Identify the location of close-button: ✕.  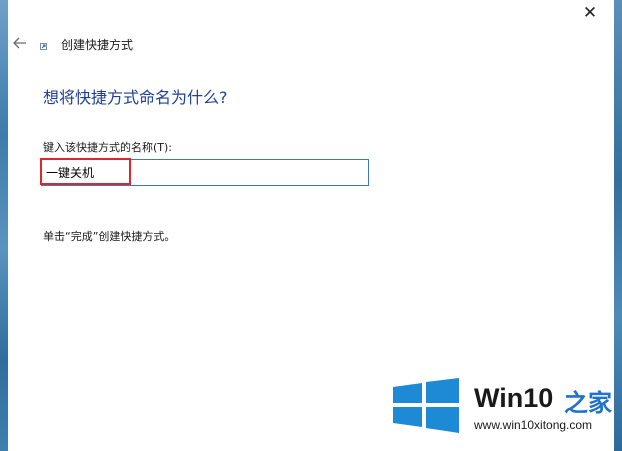
(590, 13).